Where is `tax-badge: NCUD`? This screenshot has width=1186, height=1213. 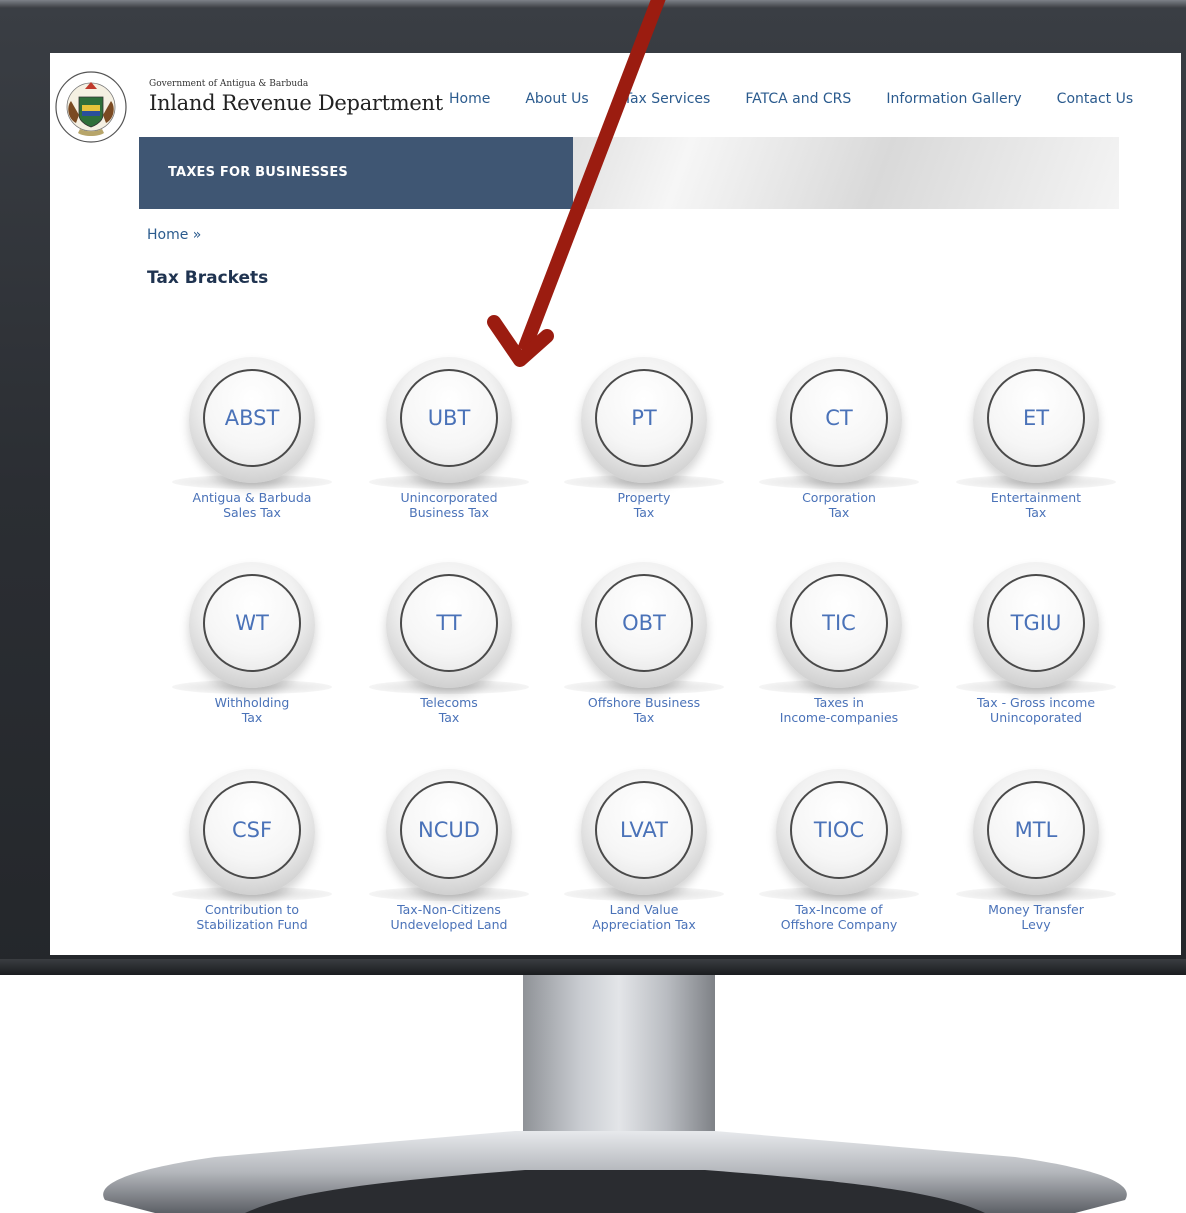 tax-badge: NCUD is located at coordinates (449, 835).